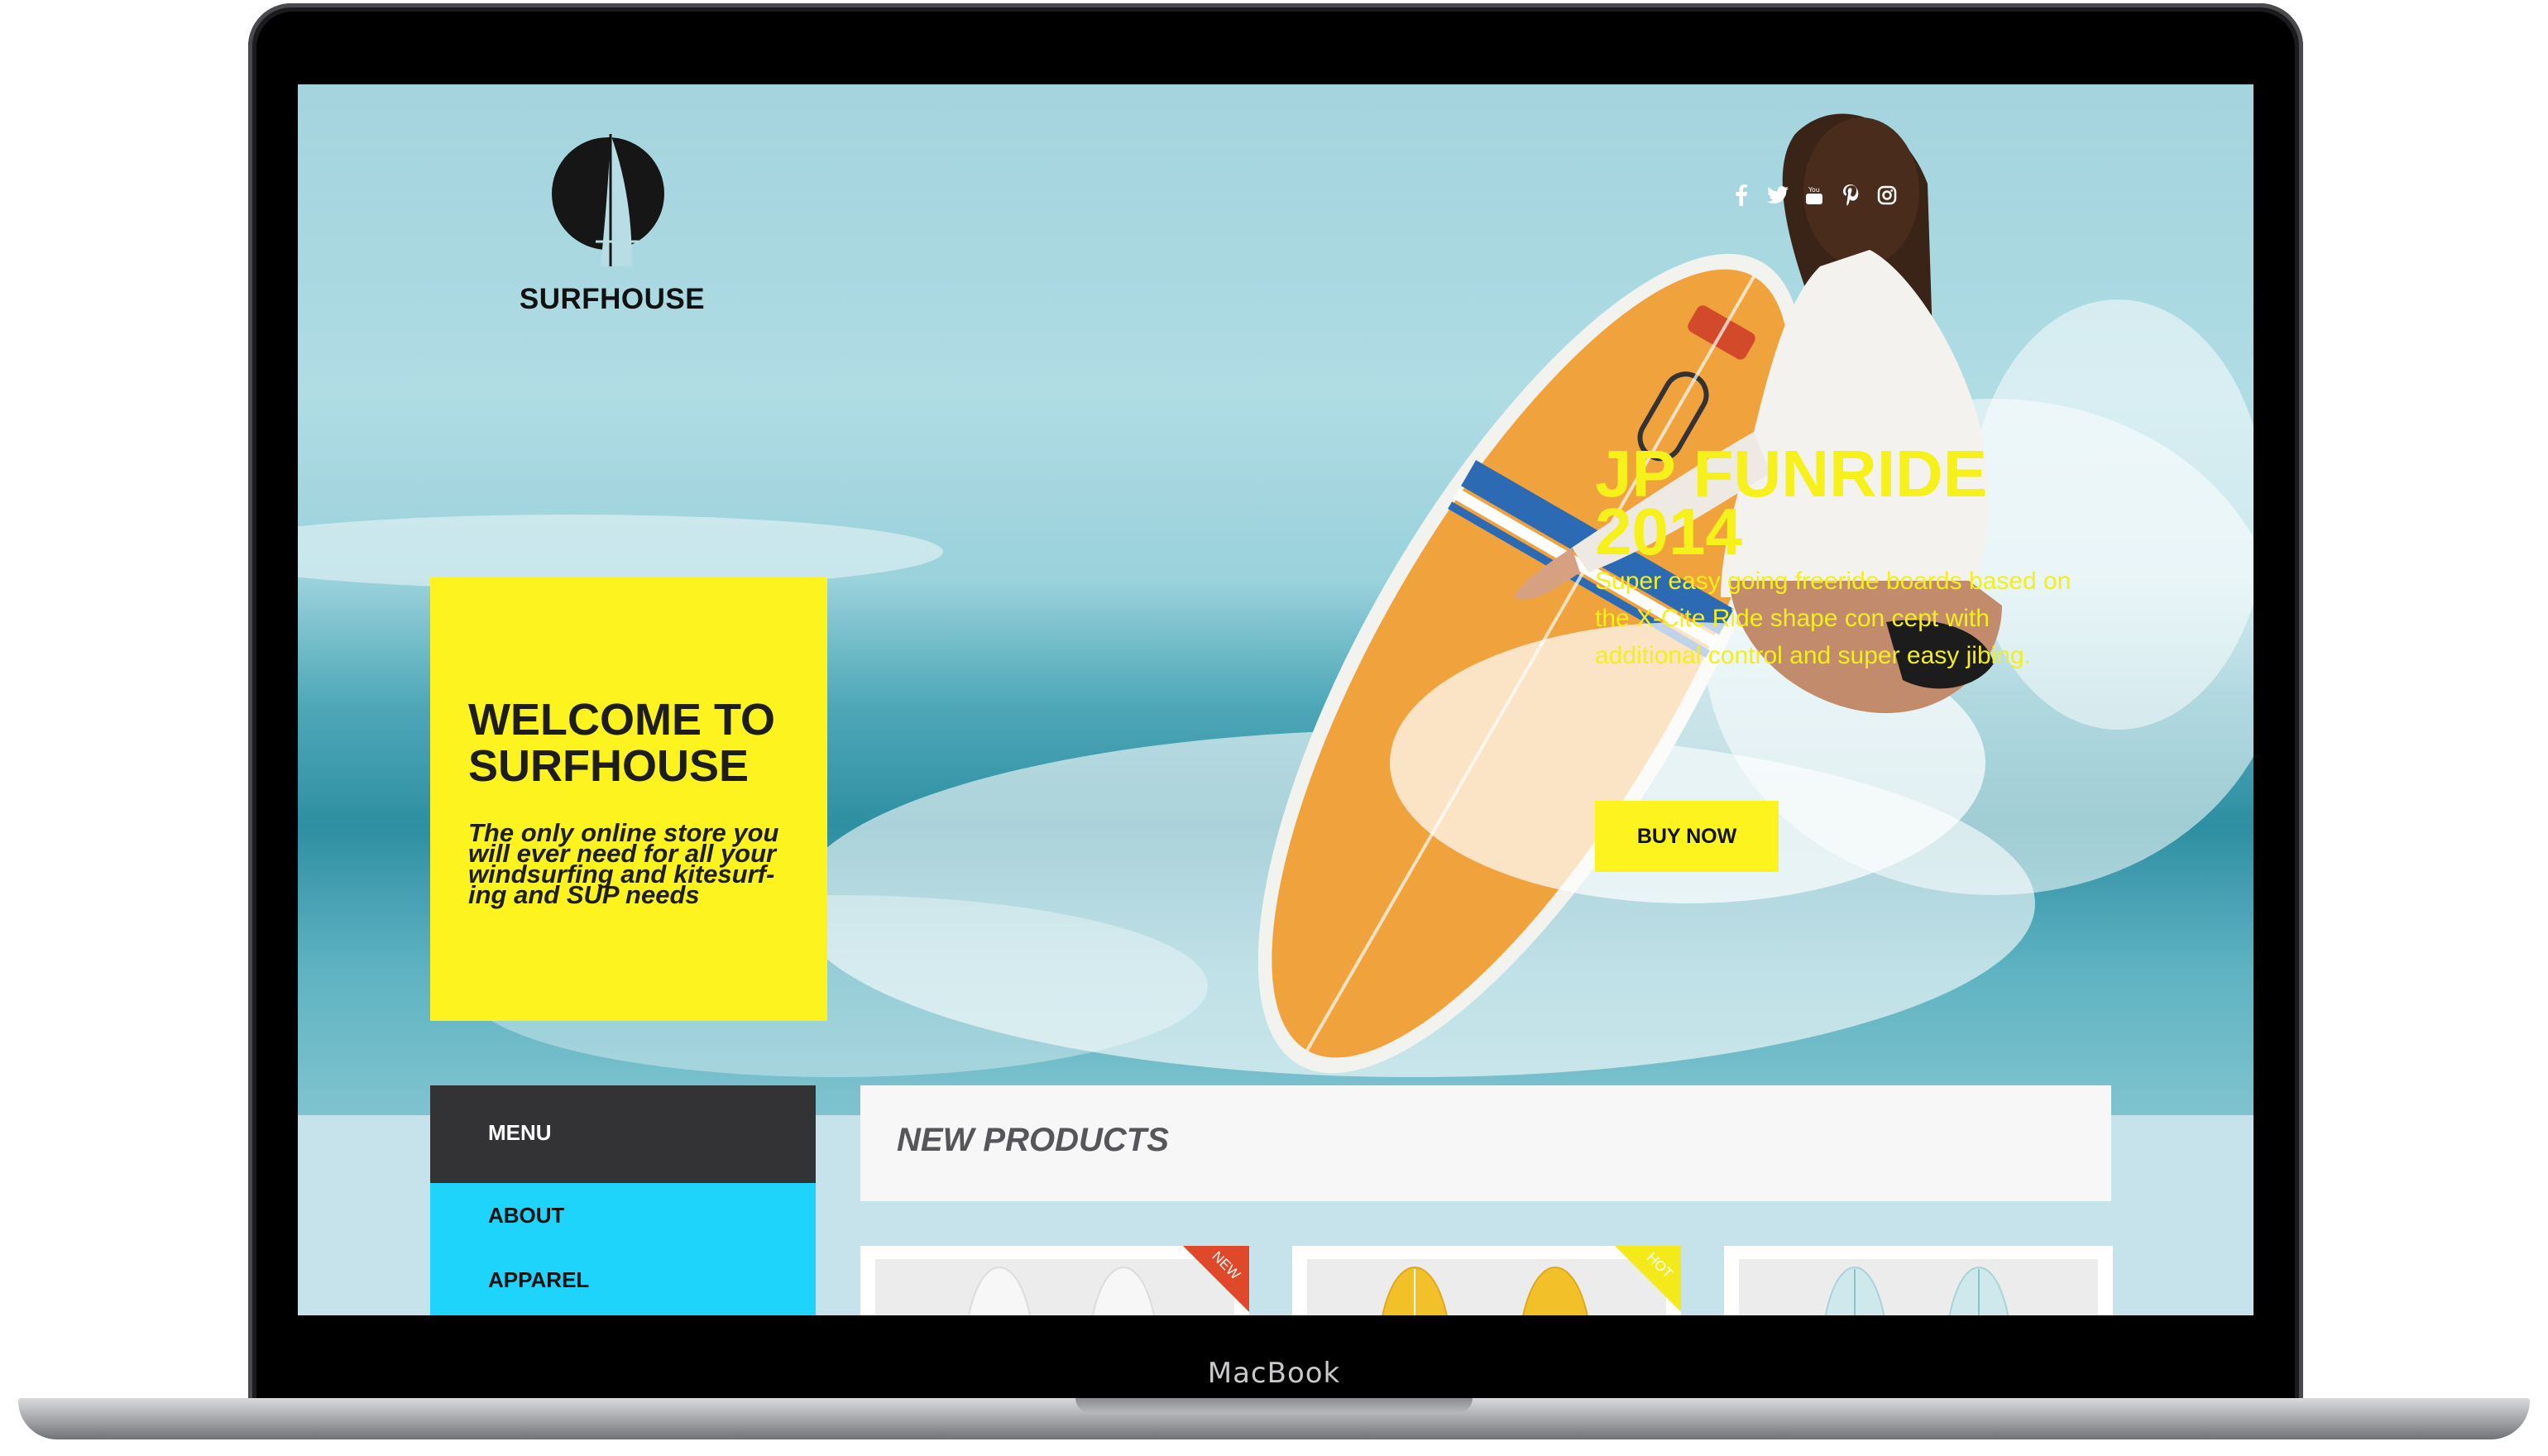 This screenshot has height=1456, width=2548. I want to click on product-card: NEW, so click(1054, 1280).